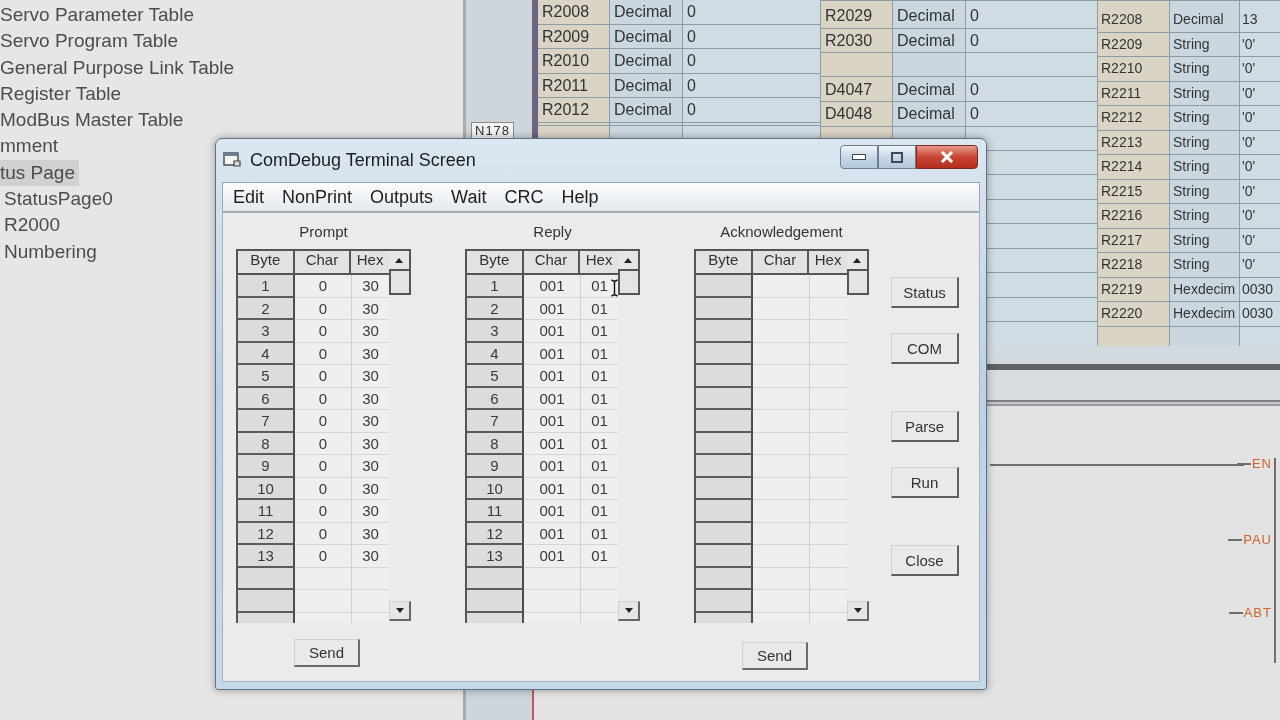 The width and height of the screenshot is (1280, 720). What do you see at coordinates (266, 466) in the screenshot?
I see `row-header: 9` at bounding box center [266, 466].